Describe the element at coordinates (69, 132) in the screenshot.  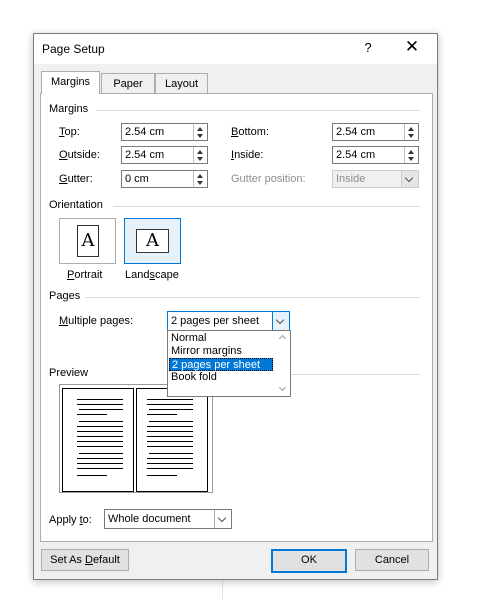
I see `top-label: Top:` at that location.